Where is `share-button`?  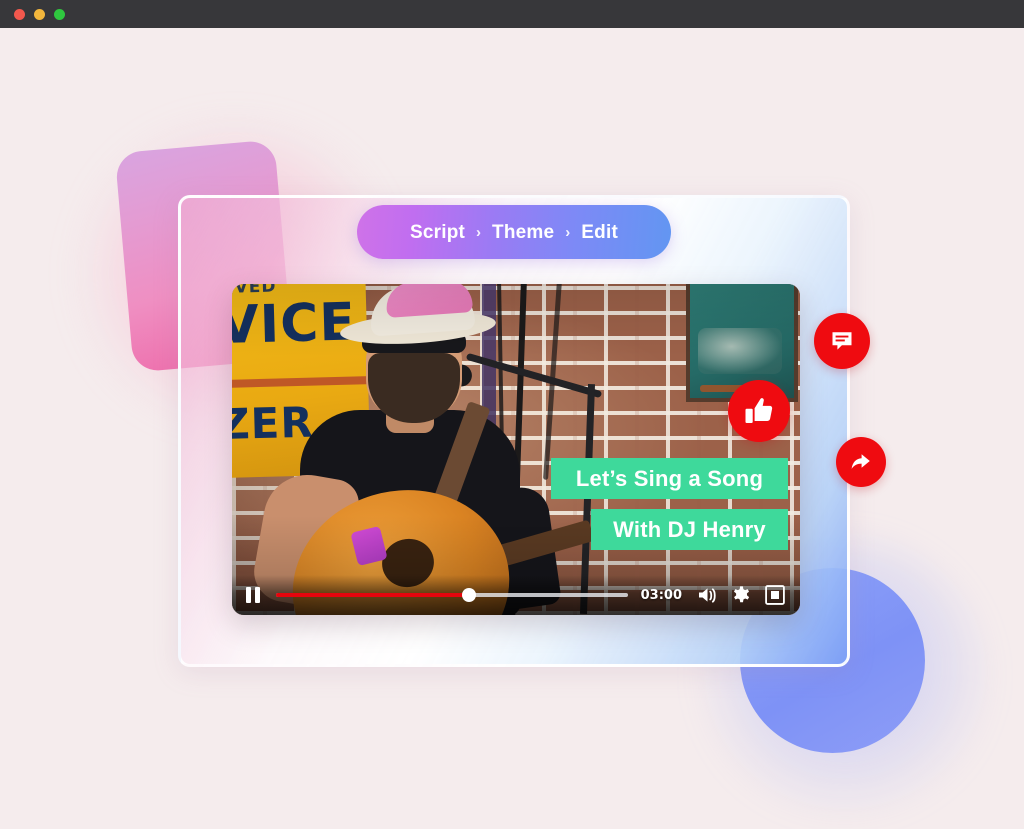
share-button is located at coordinates (861, 462).